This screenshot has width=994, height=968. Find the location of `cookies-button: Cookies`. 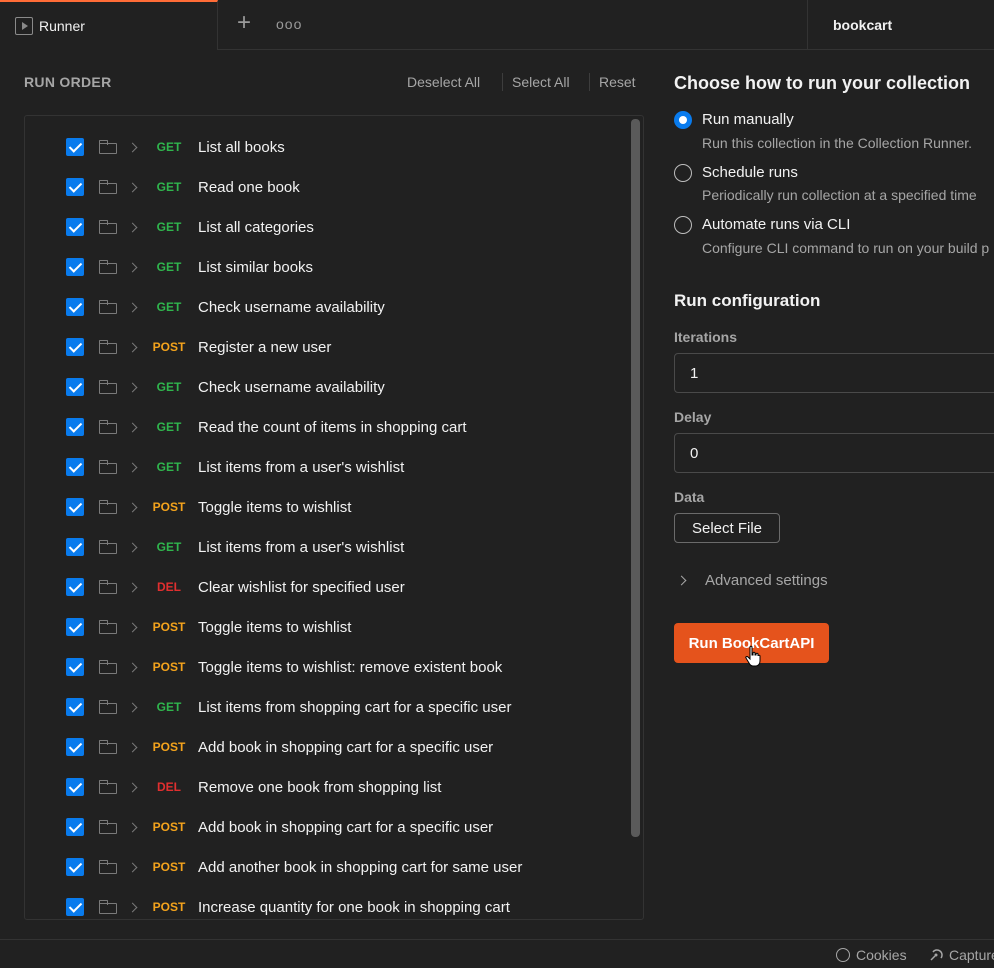

cookies-button: Cookies is located at coordinates (871, 955).